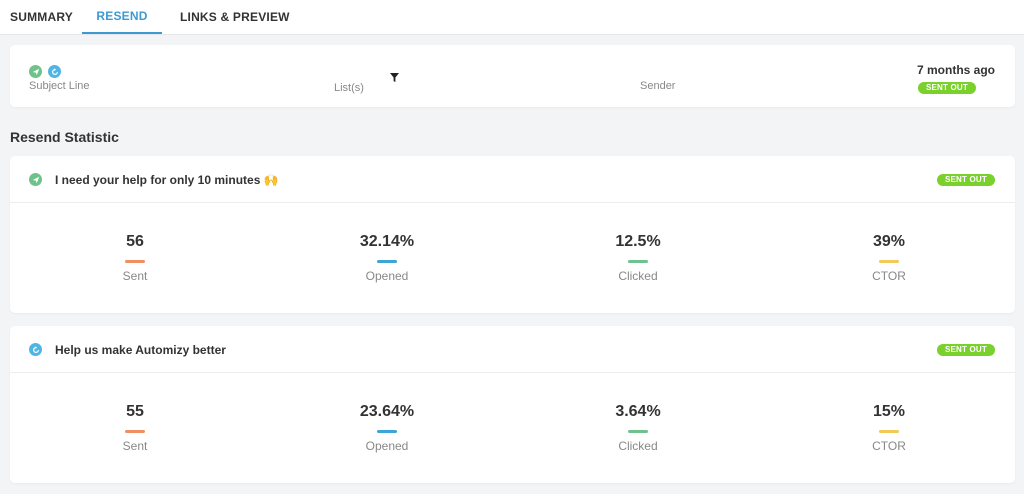  What do you see at coordinates (889, 428) in the screenshot?
I see `metric-ctor: 15% CTOR` at bounding box center [889, 428].